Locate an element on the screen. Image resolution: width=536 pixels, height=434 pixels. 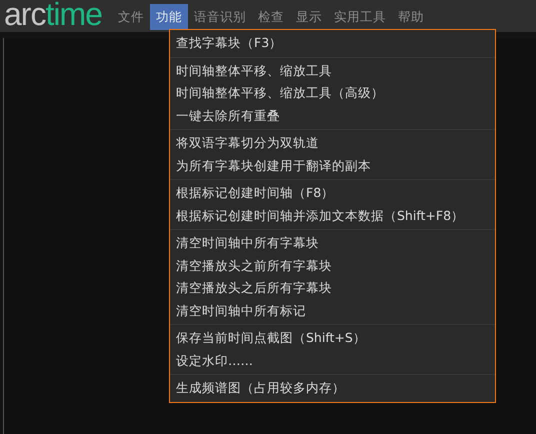
menu-item: 帮助 is located at coordinates (411, 17).